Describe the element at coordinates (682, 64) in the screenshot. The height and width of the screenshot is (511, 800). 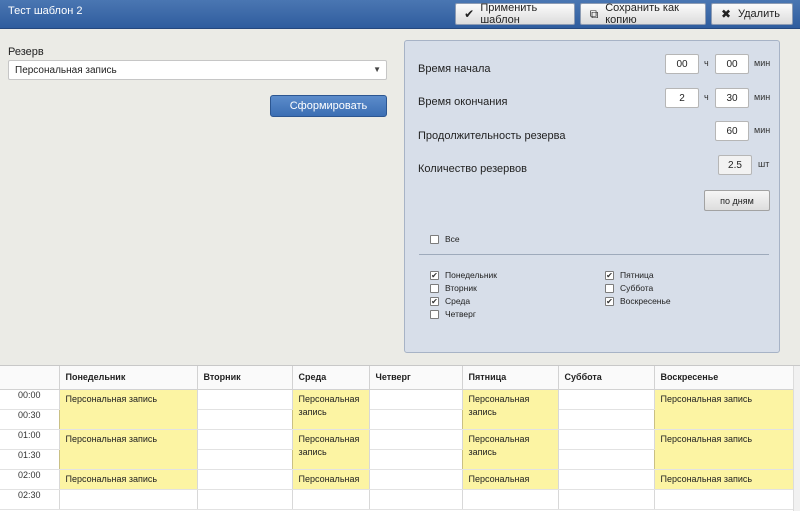
I see `start-hours-input: 00` at that location.